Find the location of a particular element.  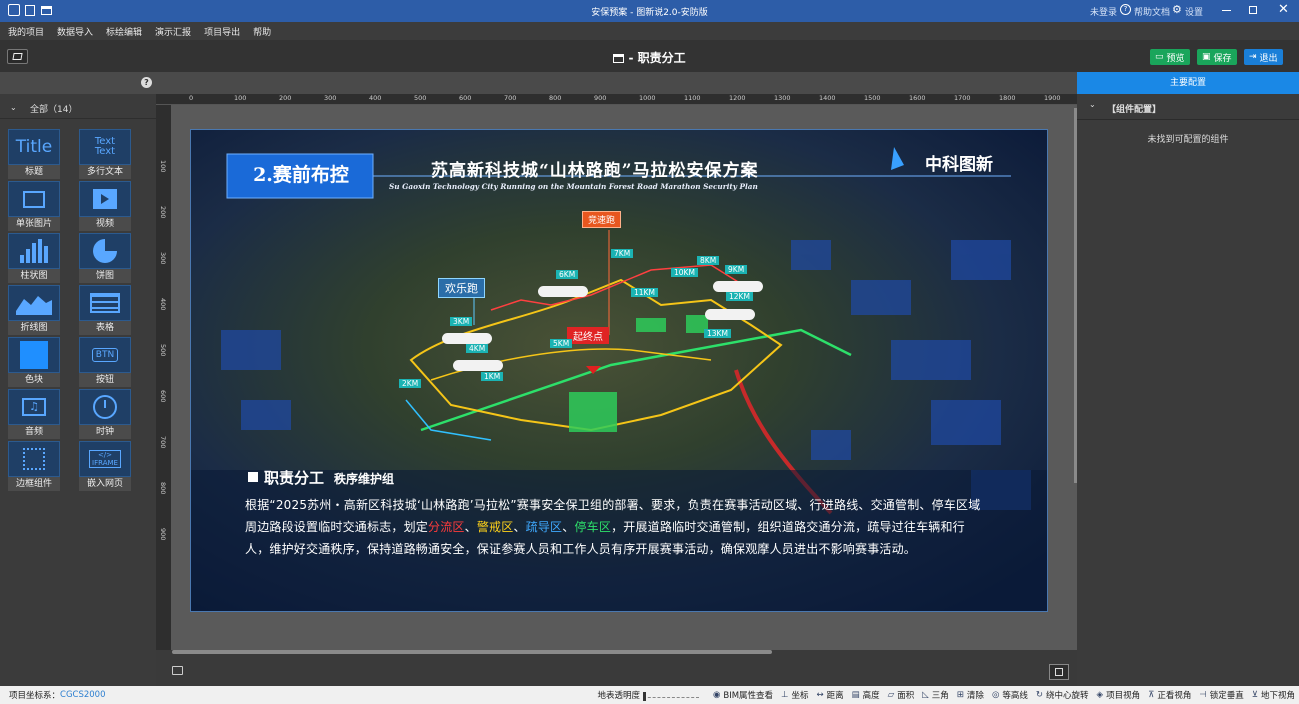

component-border: 边框组件 is located at coordinates (34, 466).